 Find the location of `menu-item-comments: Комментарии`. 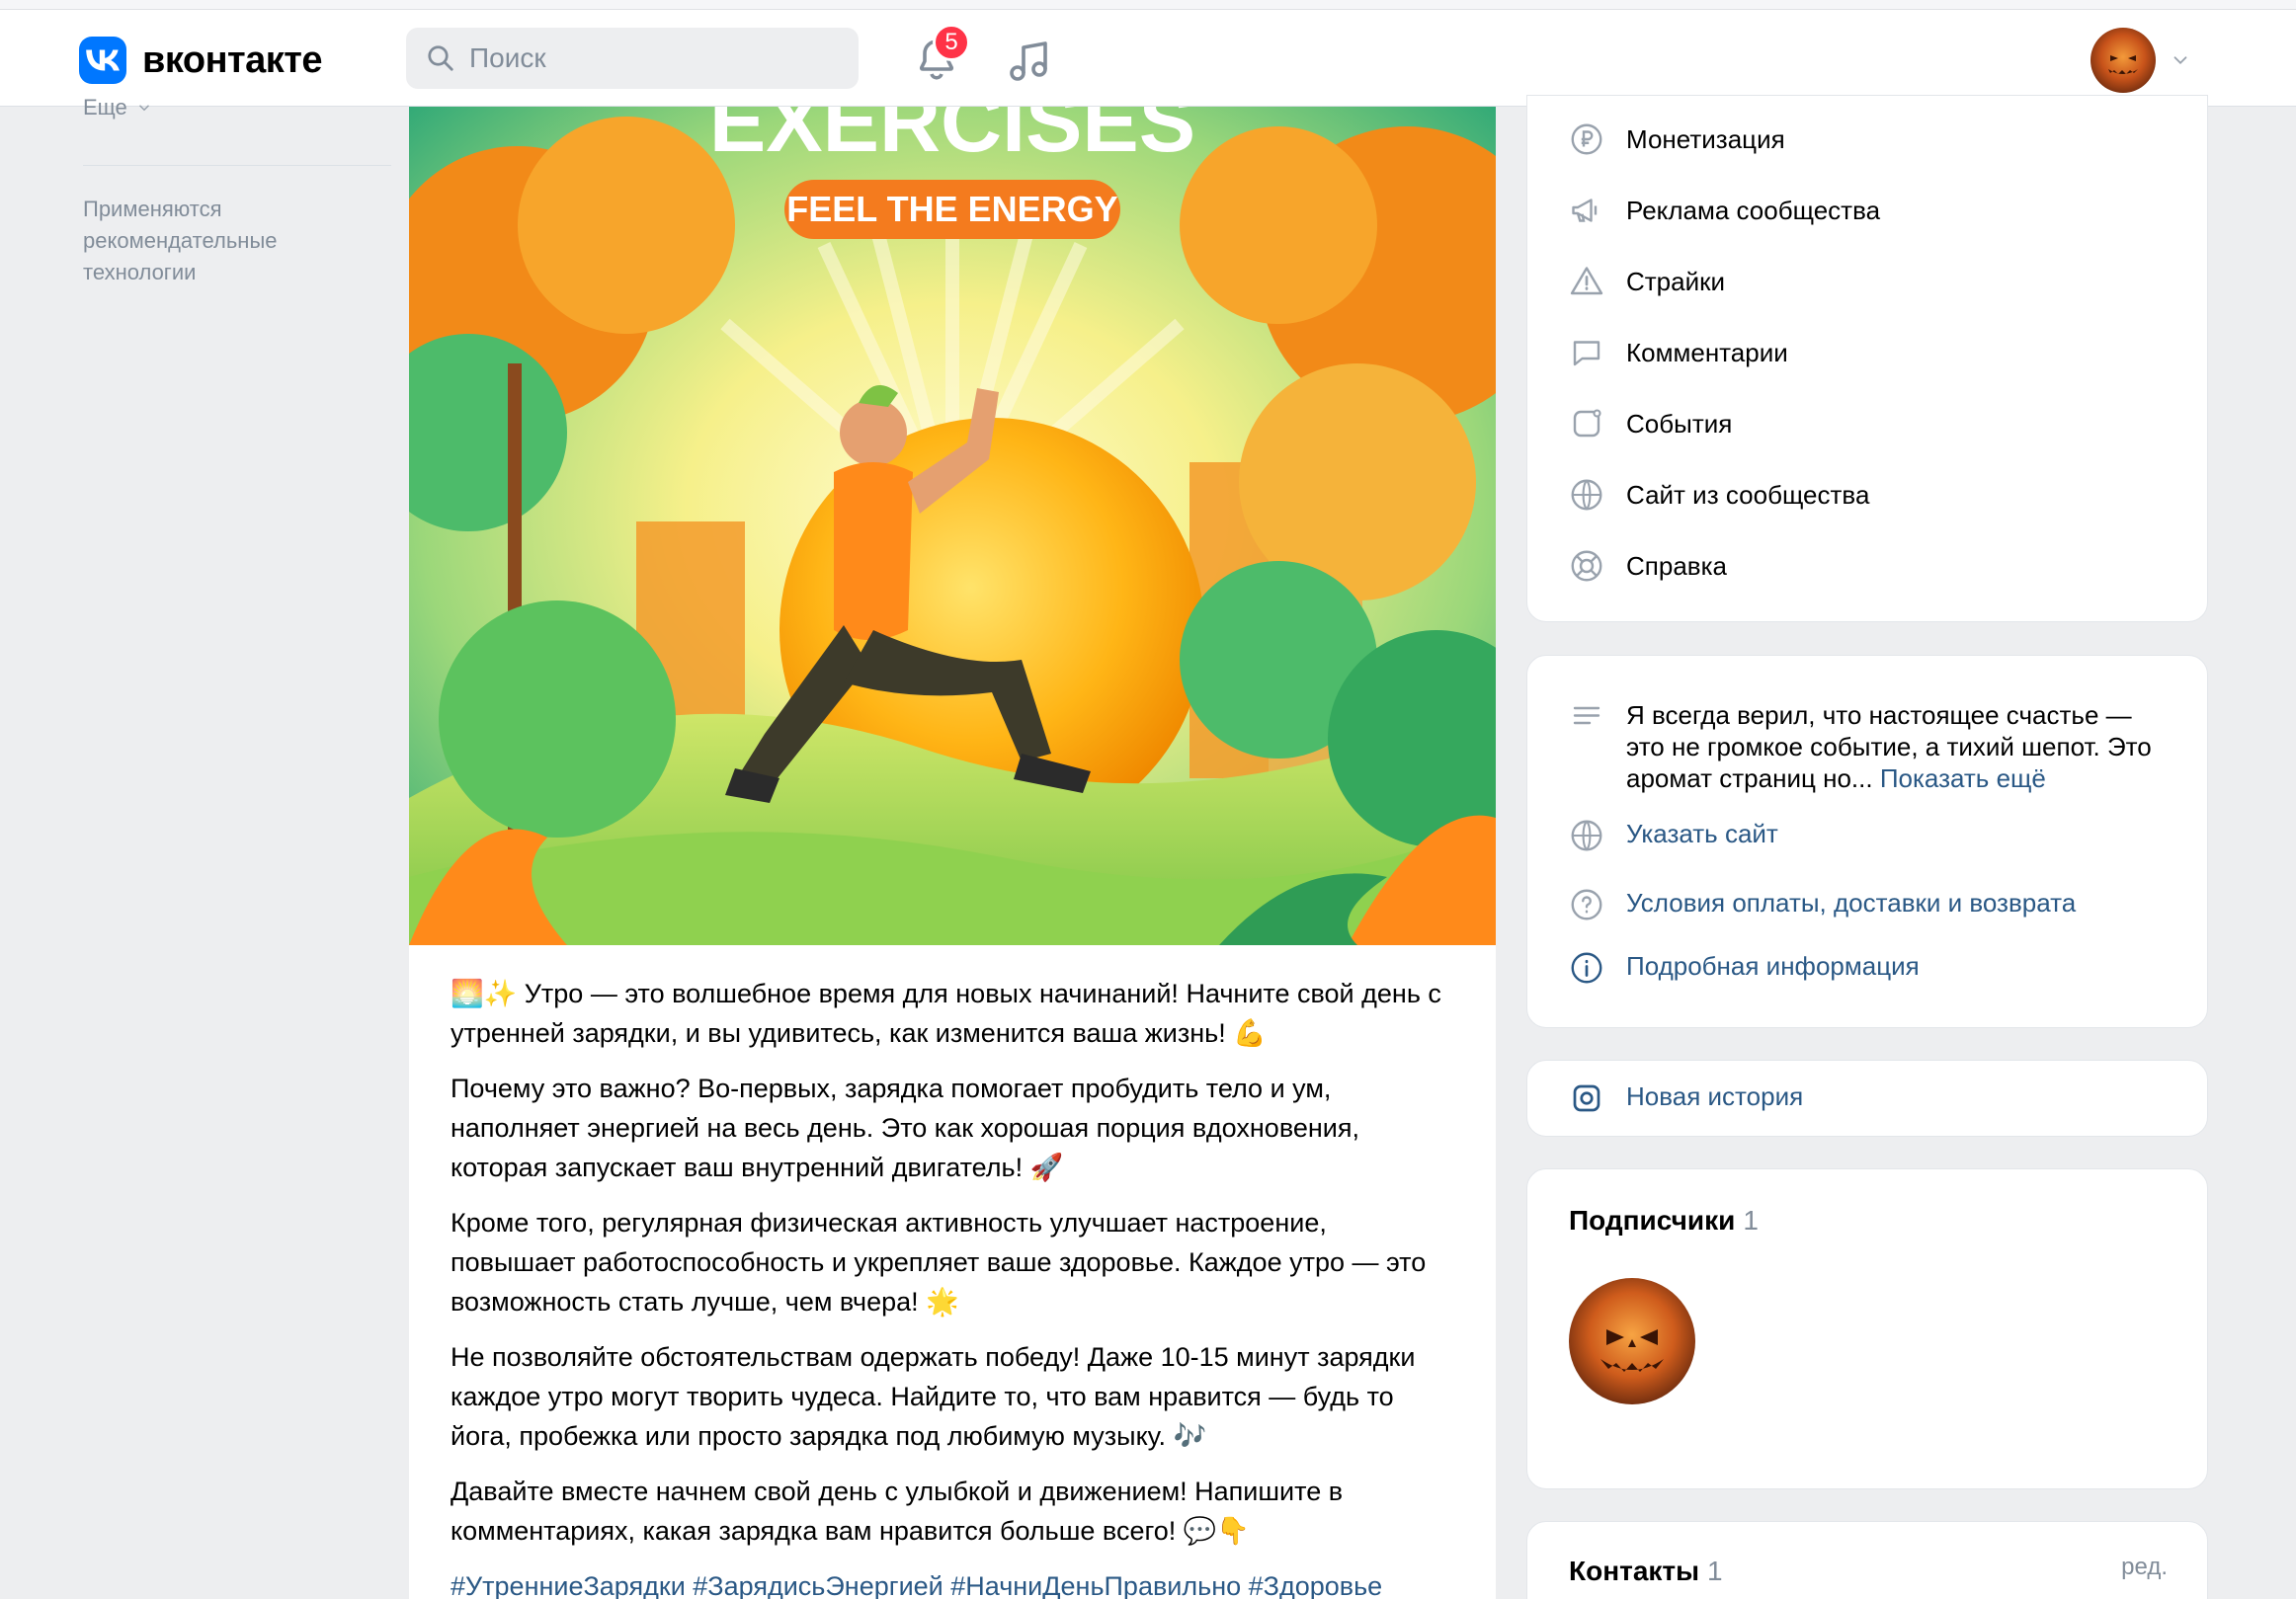

menu-item-comments: Комментарии is located at coordinates (1678, 352).